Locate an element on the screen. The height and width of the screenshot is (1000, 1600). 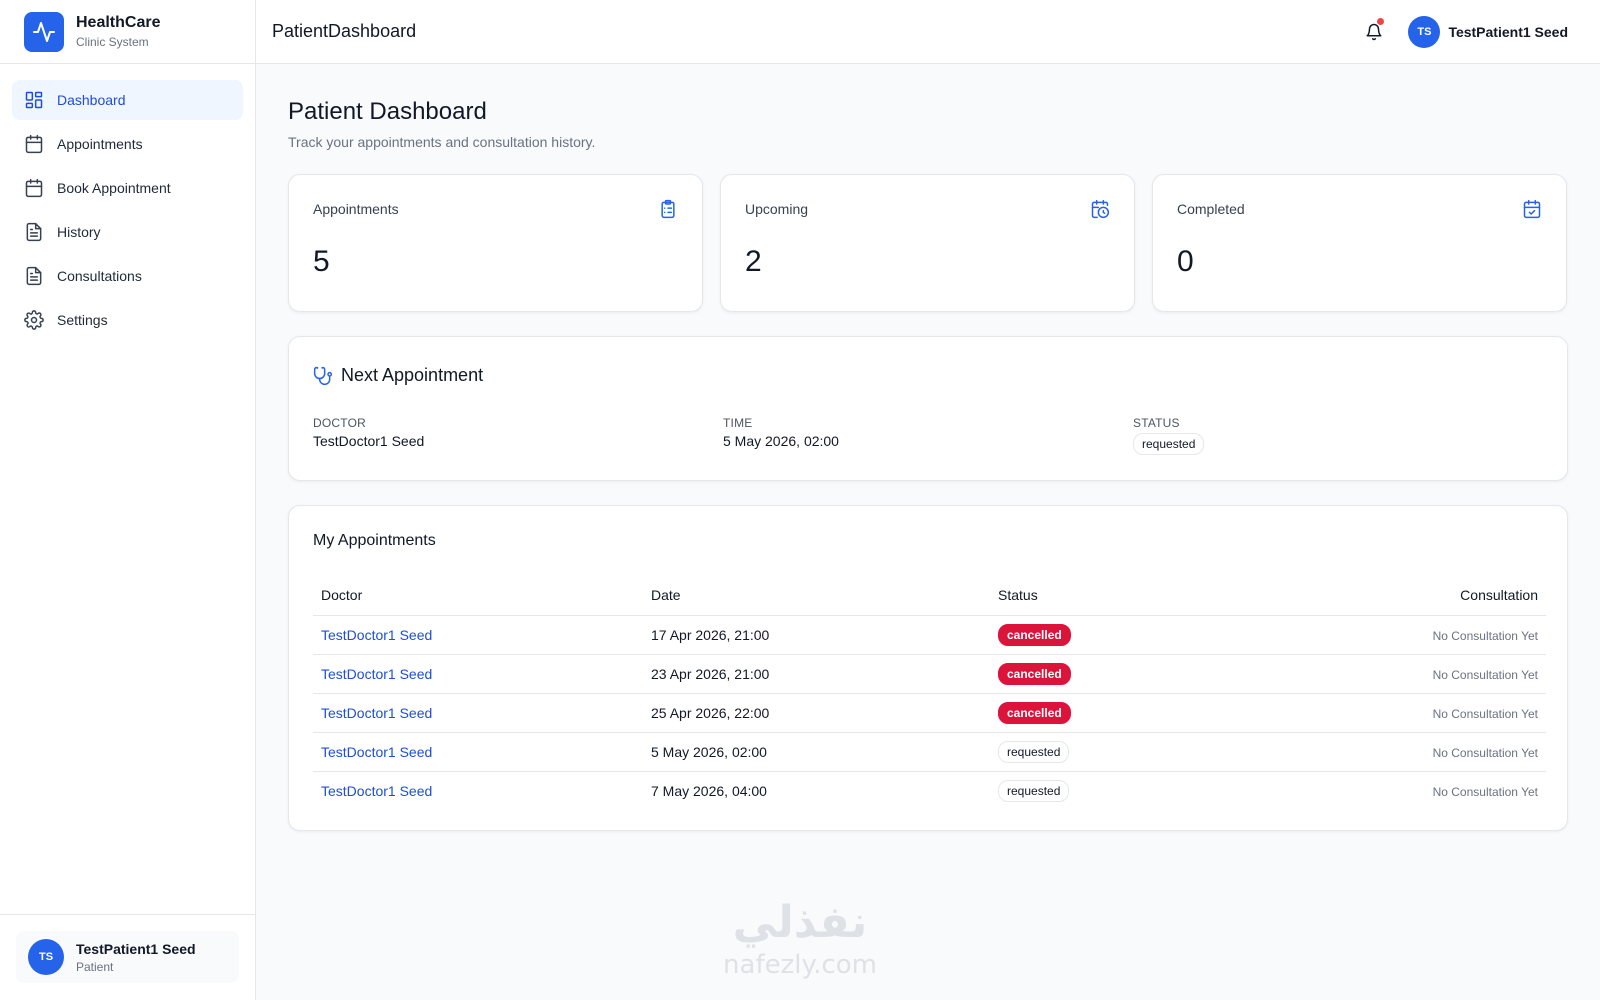
stat-card-completed: Completed 0 is located at coordinates (1359, 243).